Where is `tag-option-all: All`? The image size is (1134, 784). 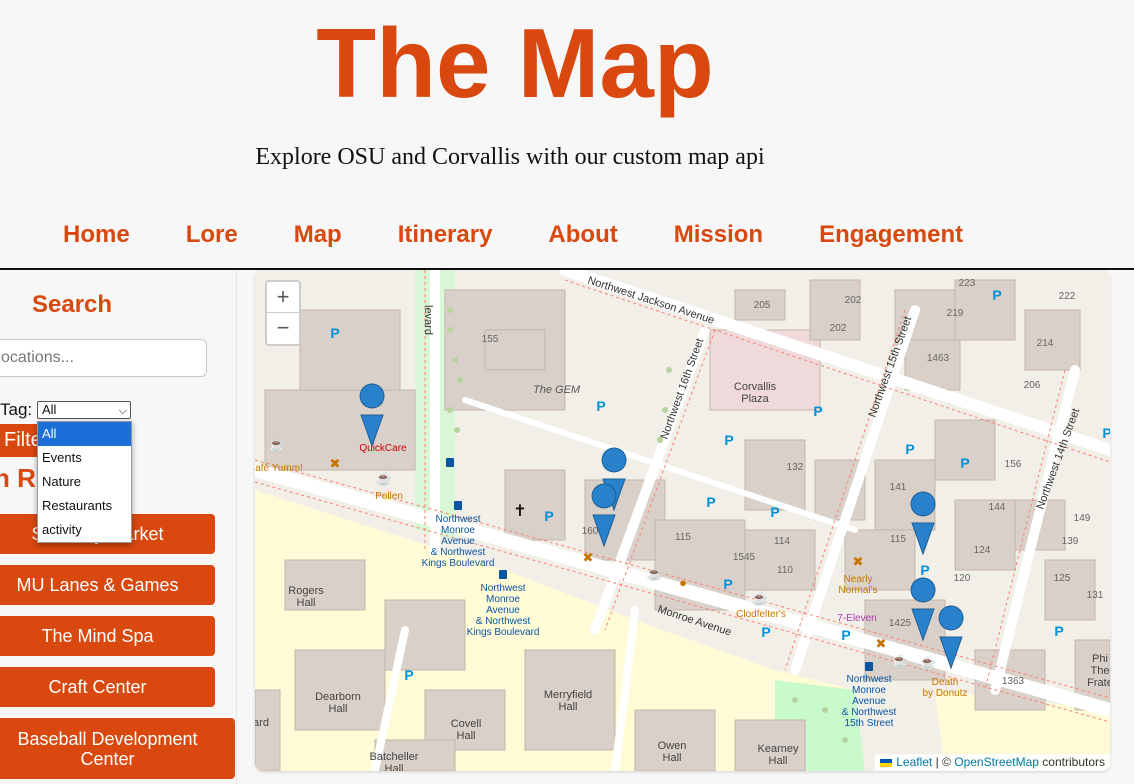 tag-option-all: All is located at coordinates (84, 434).